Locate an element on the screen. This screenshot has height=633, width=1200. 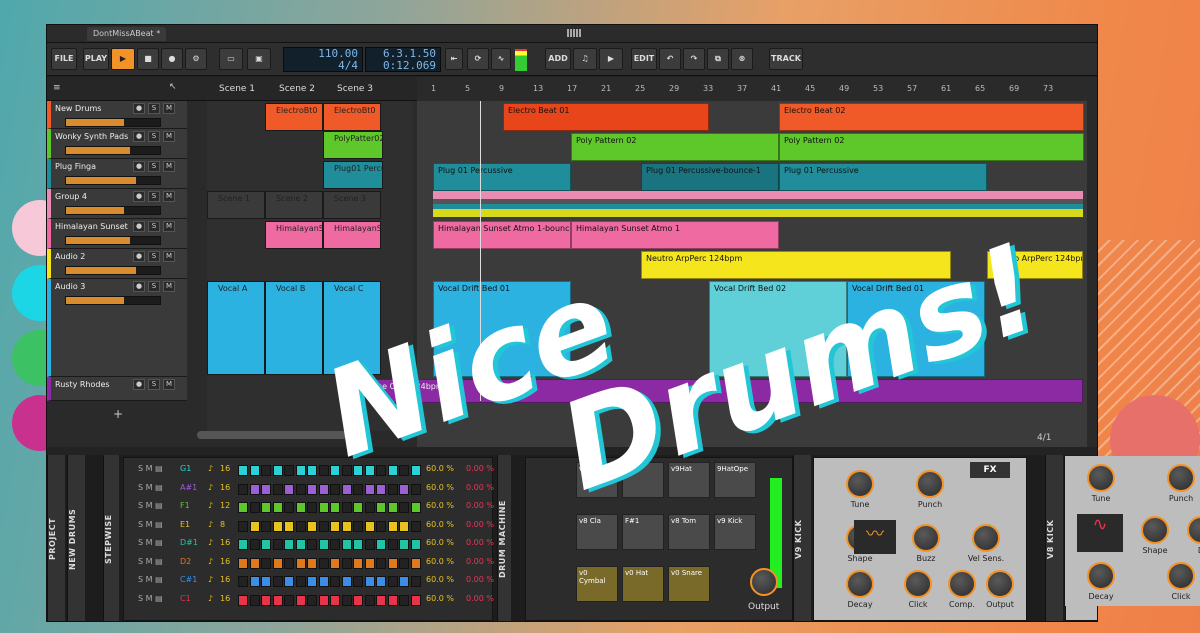
automation-icon: ⚙ is located at coordinates (196, 59).